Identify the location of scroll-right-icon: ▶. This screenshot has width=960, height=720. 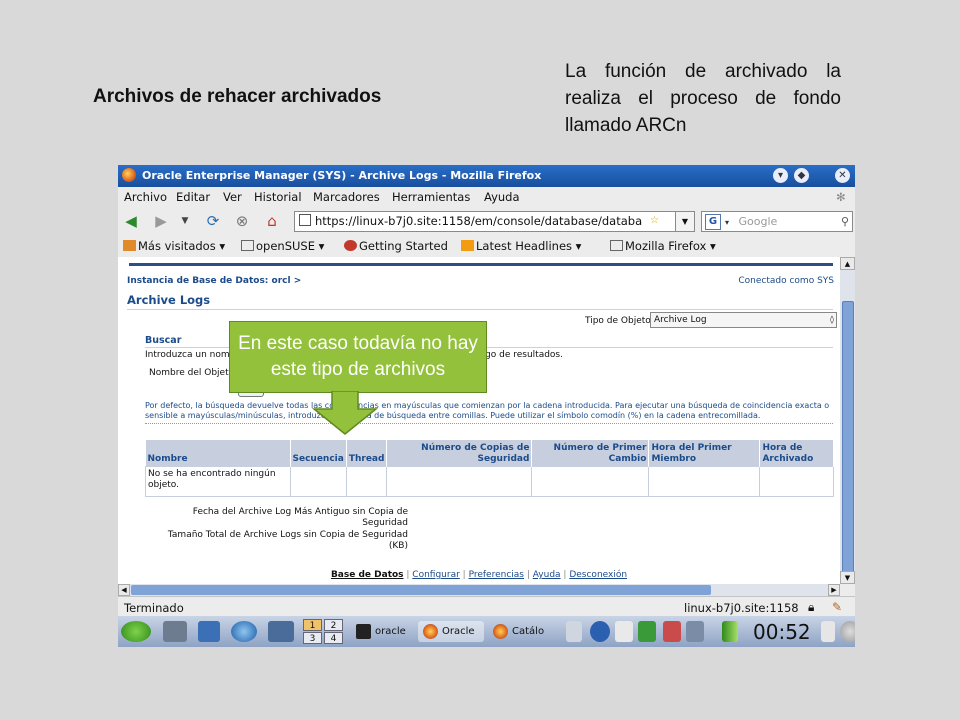
(834, 590).